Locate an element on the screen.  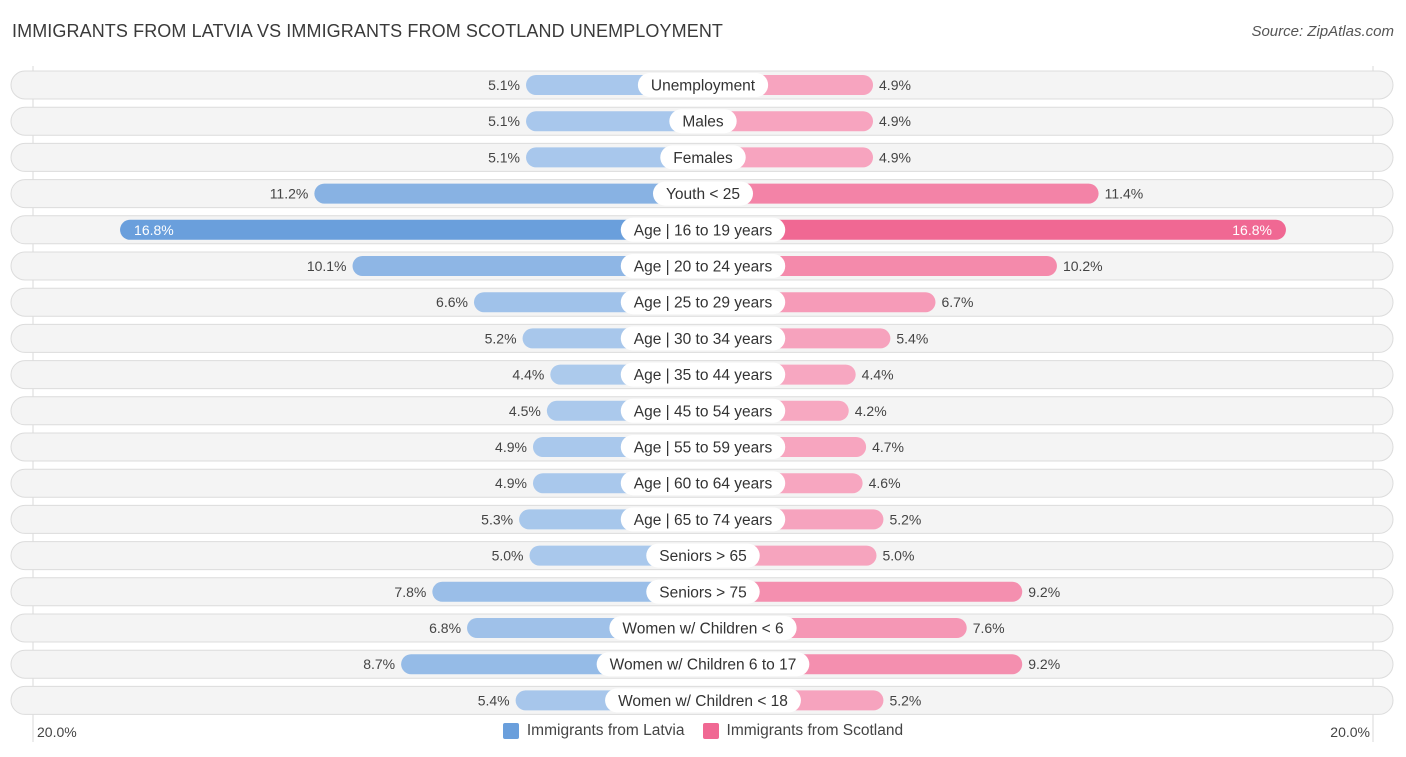
category-label: Age | 25 to 29 years is located at coordinates (703, 303).